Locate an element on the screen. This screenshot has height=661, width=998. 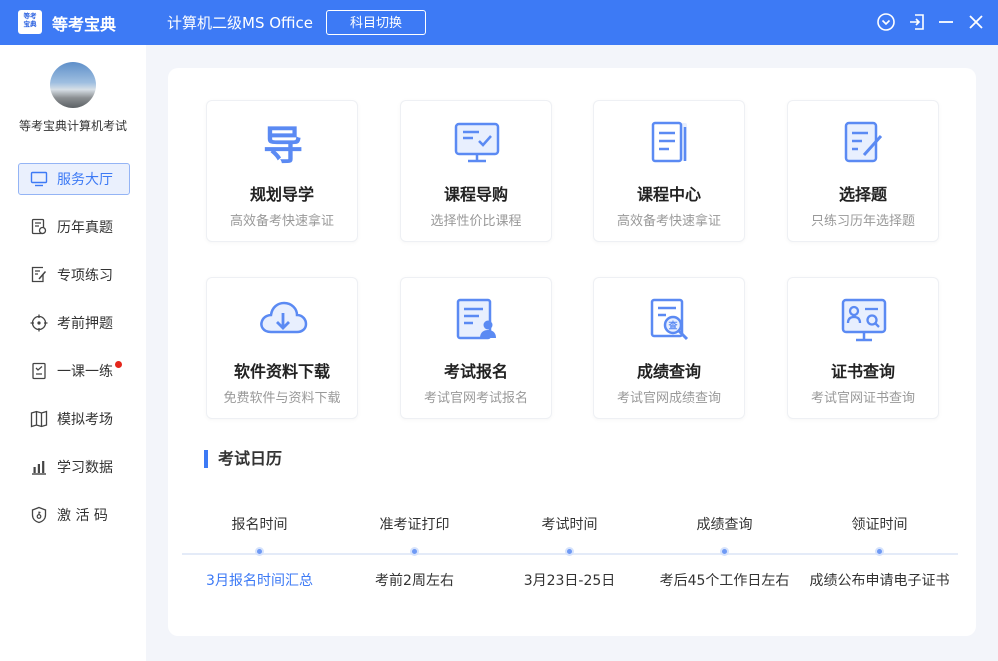
svg-text: 导 is located at coordinates (283, 146).